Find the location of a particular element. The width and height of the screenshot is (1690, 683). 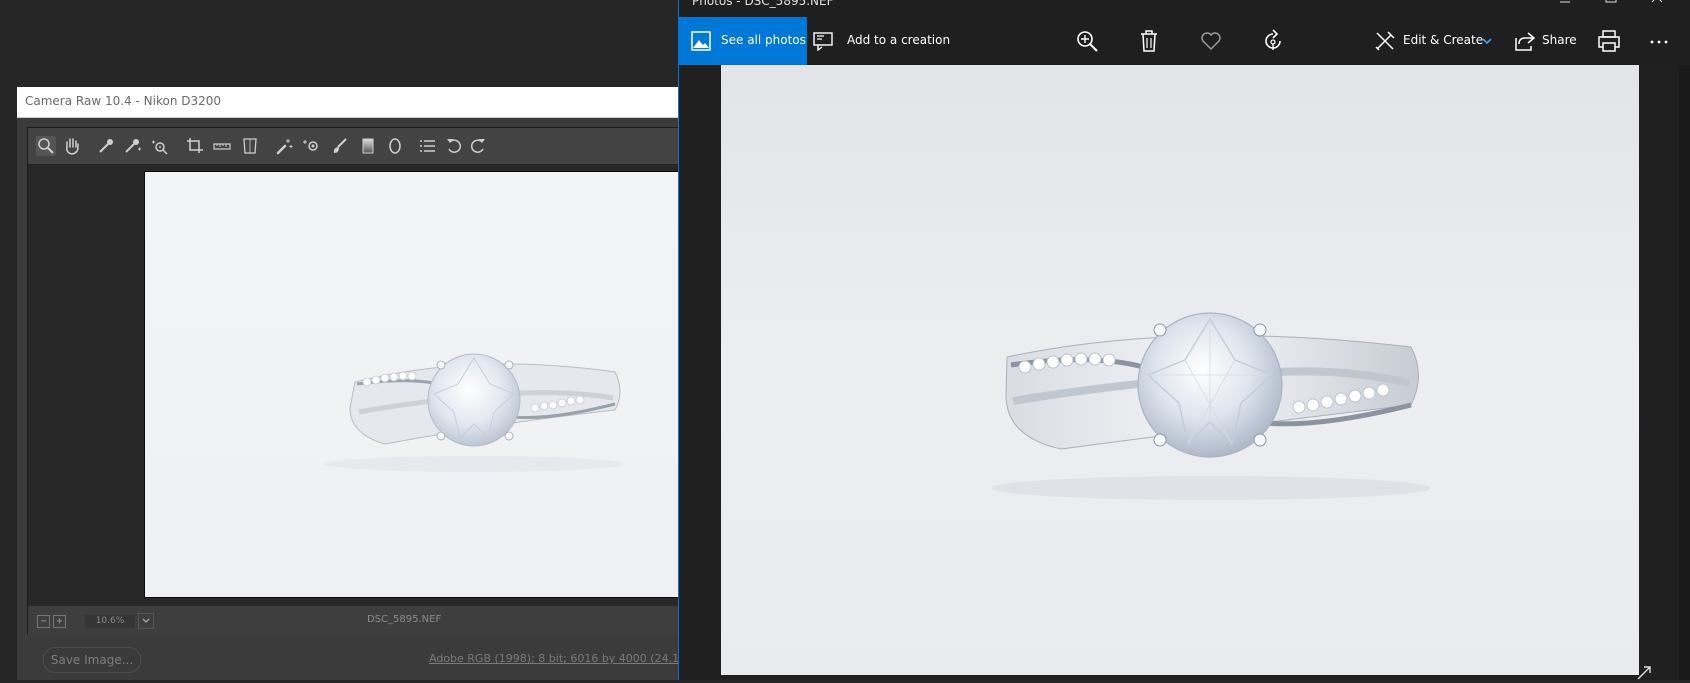

share-button: Share is located at coordinates (1554, 41).